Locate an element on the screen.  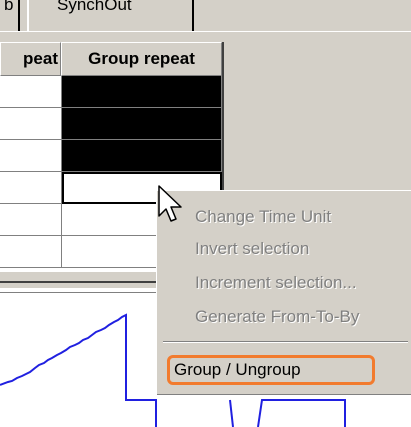
tab-partial-label: b is located at coordinates (9, 7).